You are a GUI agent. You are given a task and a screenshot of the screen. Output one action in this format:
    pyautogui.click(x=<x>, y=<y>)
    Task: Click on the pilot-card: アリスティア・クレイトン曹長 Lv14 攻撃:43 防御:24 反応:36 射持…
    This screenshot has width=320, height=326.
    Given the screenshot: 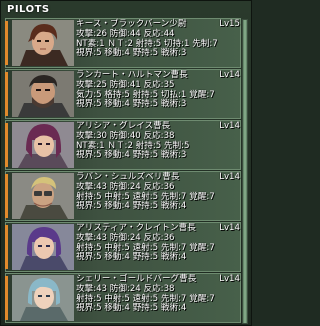 What is the action you would take?
    pyautogui.click(x=123, y=247)
    